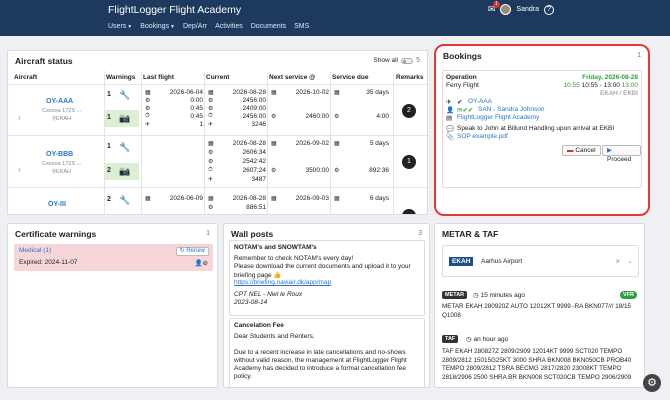 This screenshot has width=670, height=400. Describe the element at coordinates (292, 77) in the screenshot. I see `col-next-service: Next service @` at that location.